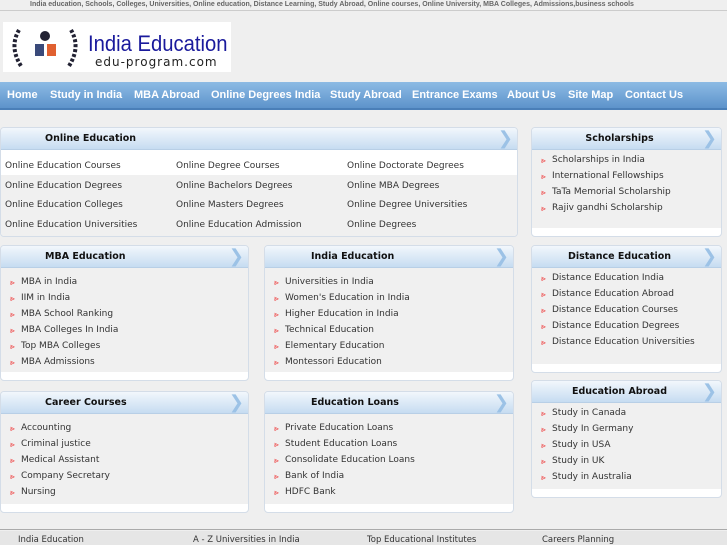  Describe the element at coordinates (432, 225) in the screenshot. I see `online-link: Online Degrees` at that location.